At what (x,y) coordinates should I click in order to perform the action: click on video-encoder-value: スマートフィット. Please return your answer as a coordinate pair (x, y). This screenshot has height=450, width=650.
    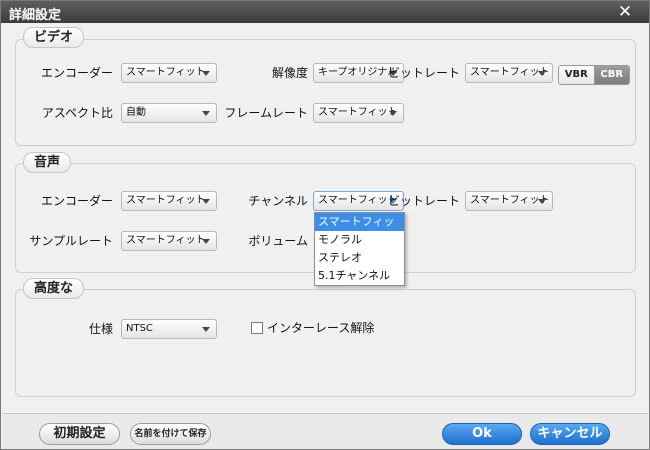
    Looking at the image, I should click on (166, 72).